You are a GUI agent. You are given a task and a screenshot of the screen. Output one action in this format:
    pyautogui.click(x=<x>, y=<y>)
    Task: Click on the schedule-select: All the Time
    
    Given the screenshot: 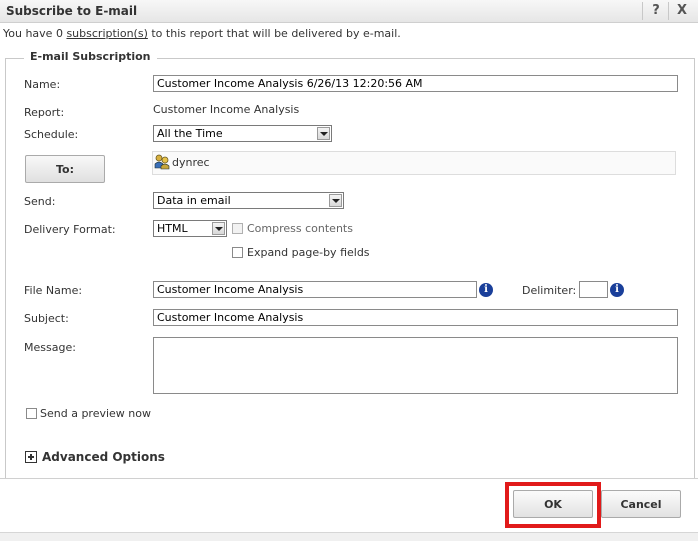 What is the action you would take?
    pyautogui.click(x=242, y=133)
    